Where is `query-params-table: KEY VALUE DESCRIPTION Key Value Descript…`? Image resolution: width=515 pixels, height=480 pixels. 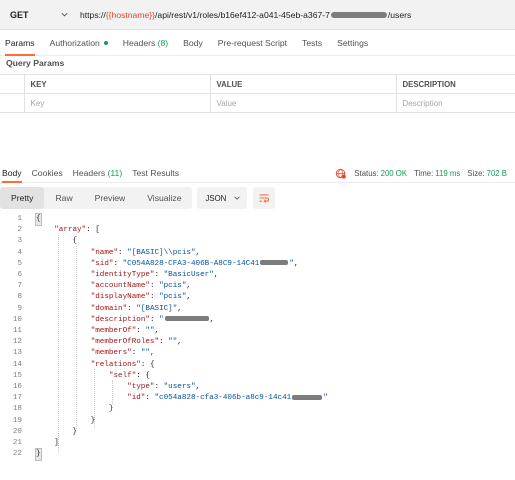 query-params-table: KEY VALUE DESCRIPTION Key Value Descript… is located at coordinates (257, 93).